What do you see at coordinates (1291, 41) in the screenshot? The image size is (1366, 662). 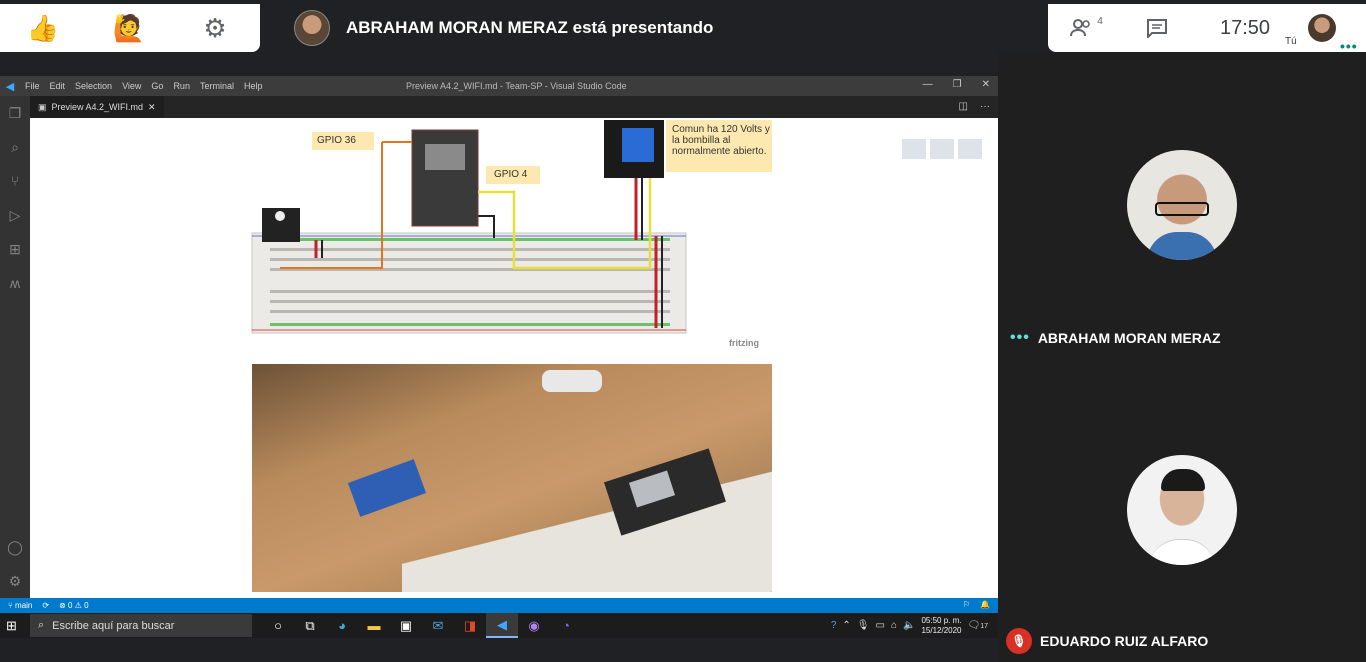 I see `you-label: Tú` at bounding box center [1291, 41].